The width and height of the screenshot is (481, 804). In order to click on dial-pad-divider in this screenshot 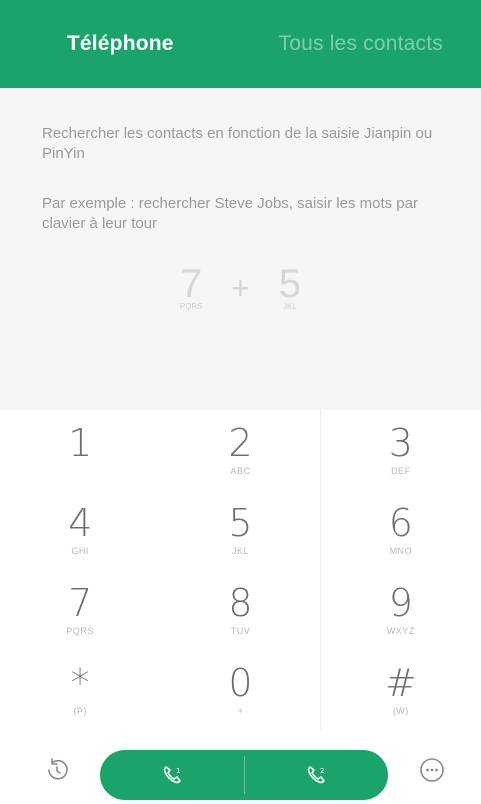, I will do `click(320, 570)`.